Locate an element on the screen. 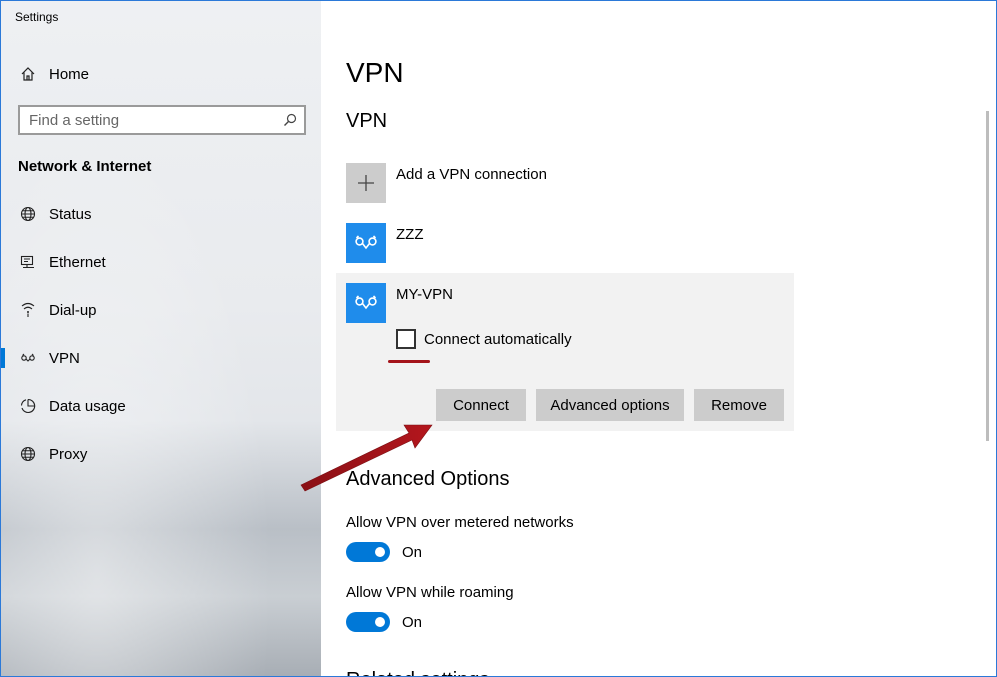 This screenshot has width=997, height=677. sidebar-item-label: Dial-up is located at coordinates (73, 310).